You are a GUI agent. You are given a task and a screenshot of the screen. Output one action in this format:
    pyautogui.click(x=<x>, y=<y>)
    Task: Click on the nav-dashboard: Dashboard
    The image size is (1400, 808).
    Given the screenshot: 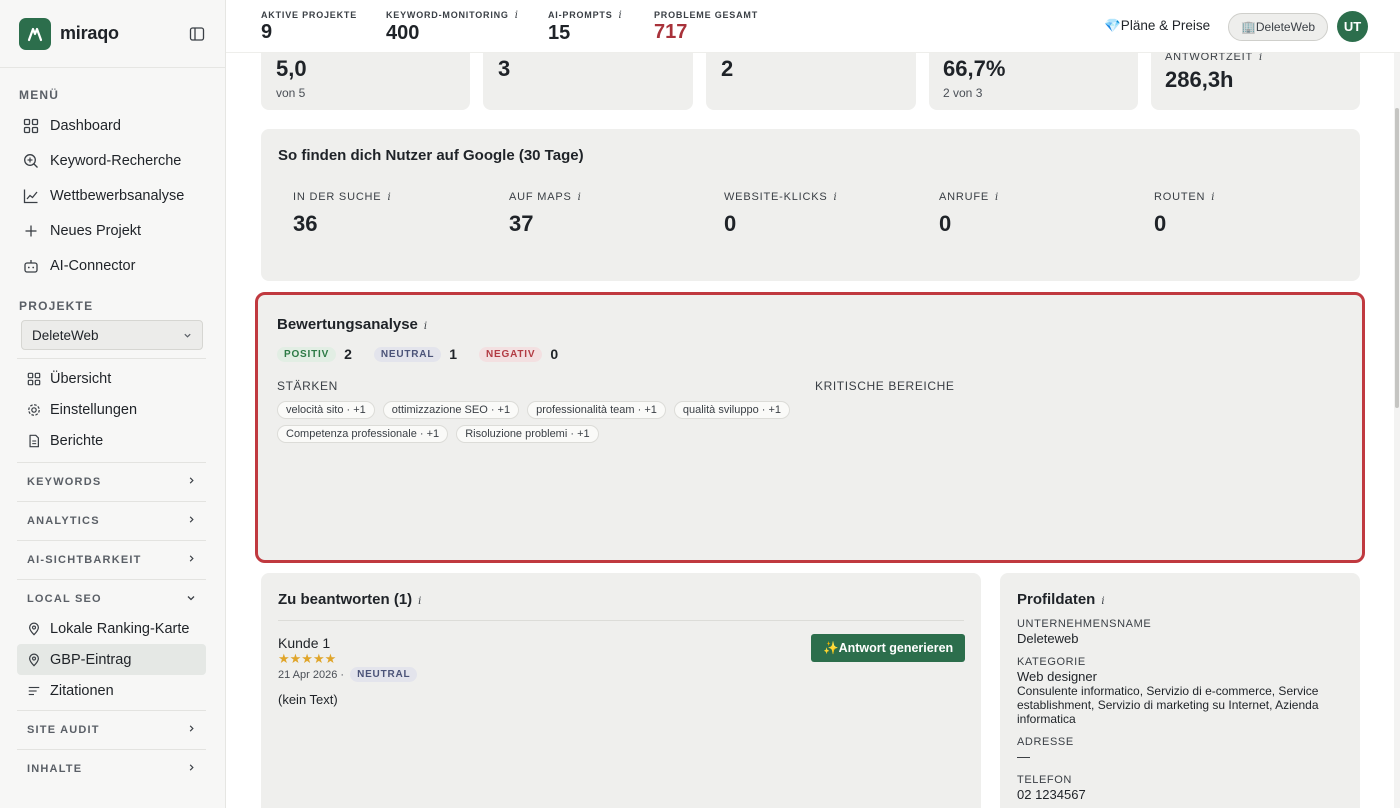 What is the action you would take?
    pyautogui.click(x=112, y=125)
    